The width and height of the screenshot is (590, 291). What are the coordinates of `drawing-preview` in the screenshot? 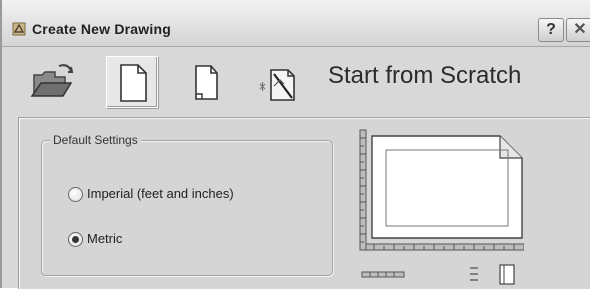 It's located at (441, 193).